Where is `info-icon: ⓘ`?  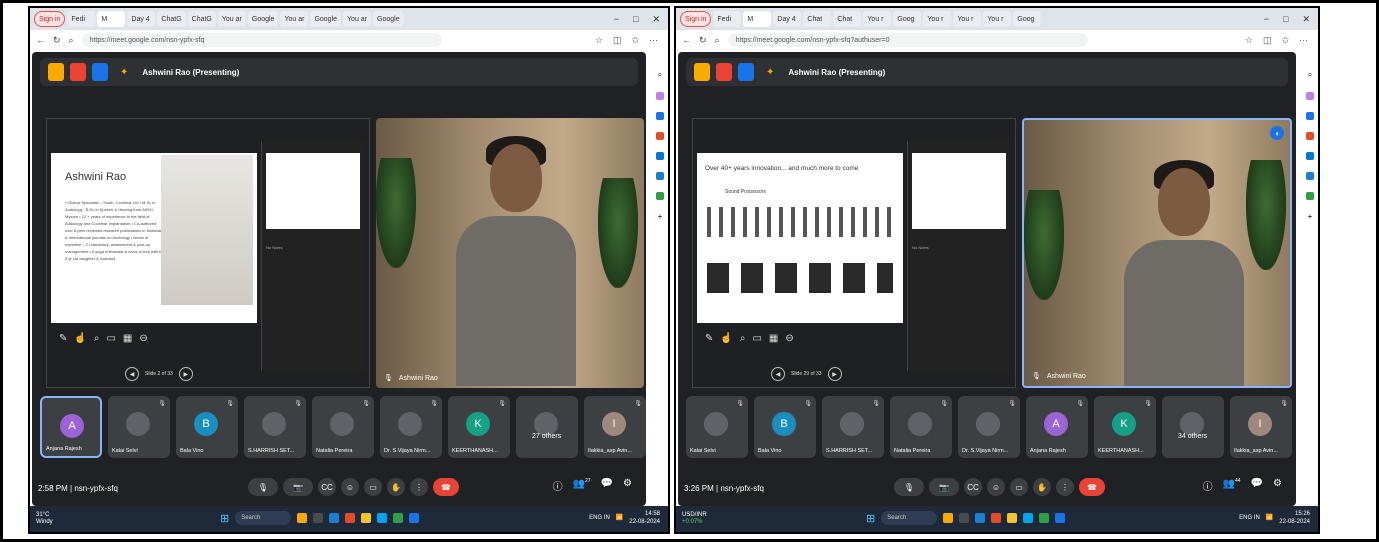 info-icon: ⓘ is located at coordinates (558, 485).